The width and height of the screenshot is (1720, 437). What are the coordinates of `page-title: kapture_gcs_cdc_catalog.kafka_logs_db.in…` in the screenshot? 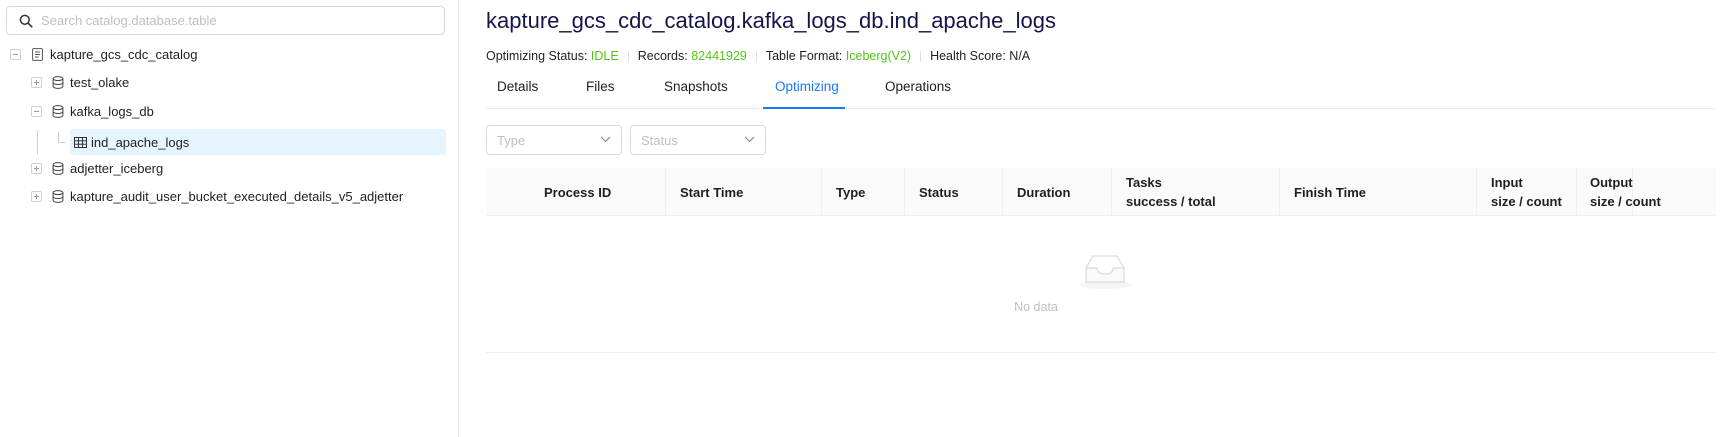 It's located at (771, 20).